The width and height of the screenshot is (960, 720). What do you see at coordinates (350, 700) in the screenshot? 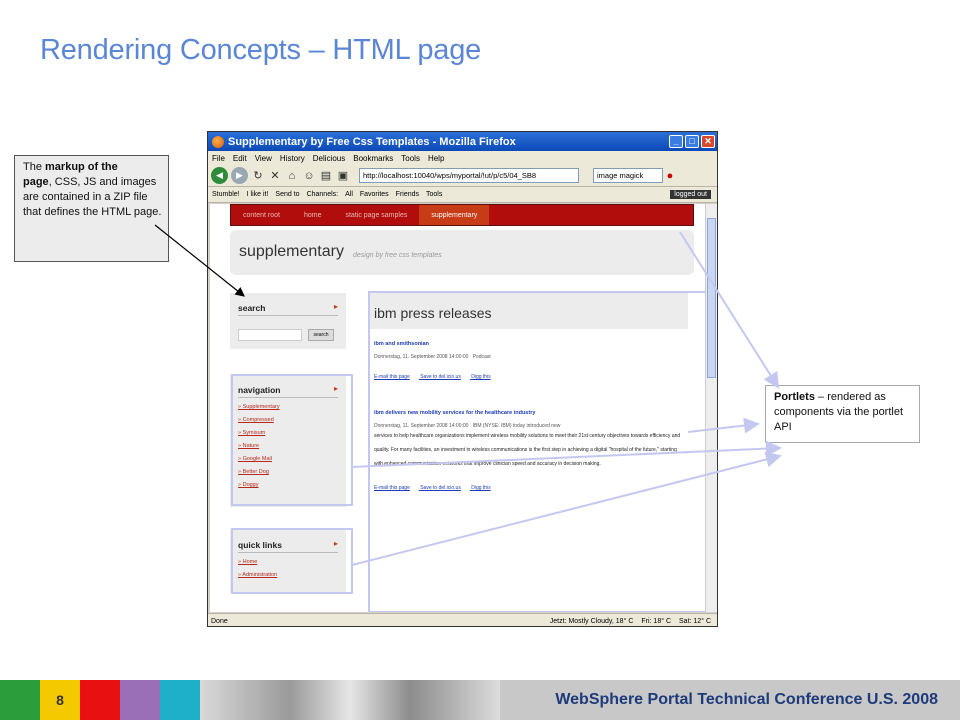
I see `footer-image-strip` at bounding box center [350, 700].